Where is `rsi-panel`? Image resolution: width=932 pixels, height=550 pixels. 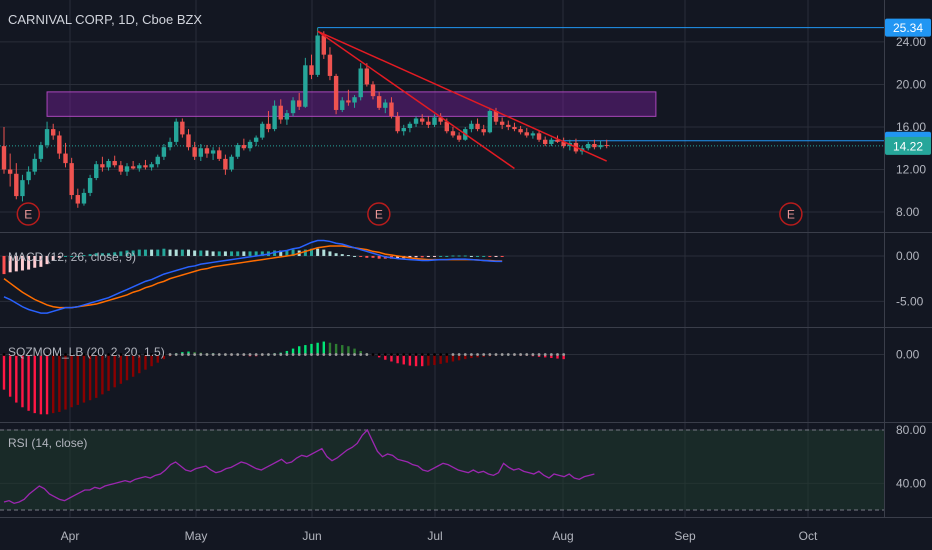 rsi-panel is located at coordinates (442, 469).